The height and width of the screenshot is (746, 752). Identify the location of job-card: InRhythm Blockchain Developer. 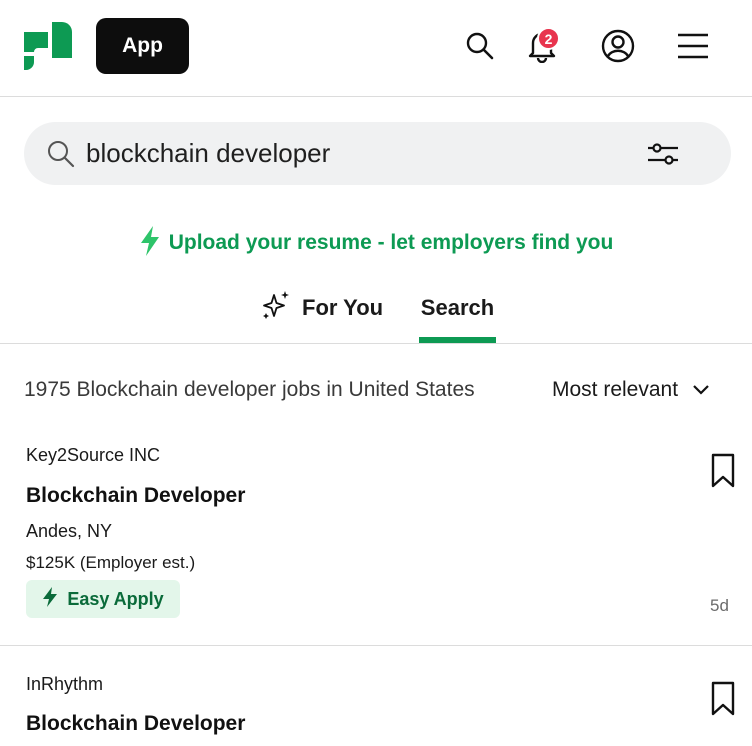
(376, 703).